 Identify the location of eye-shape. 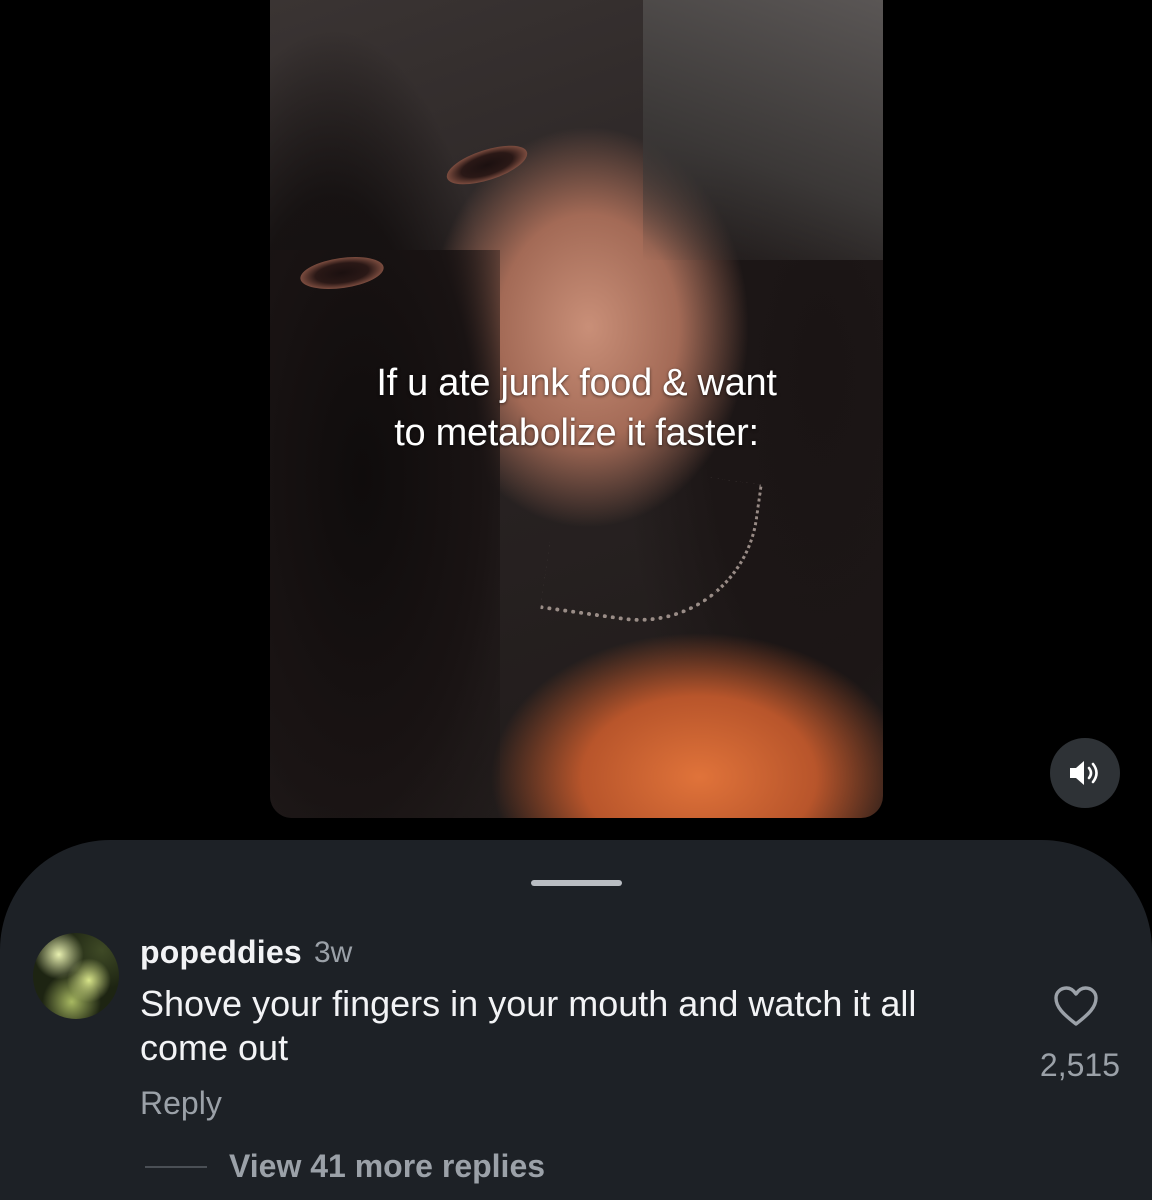
(487, 165).